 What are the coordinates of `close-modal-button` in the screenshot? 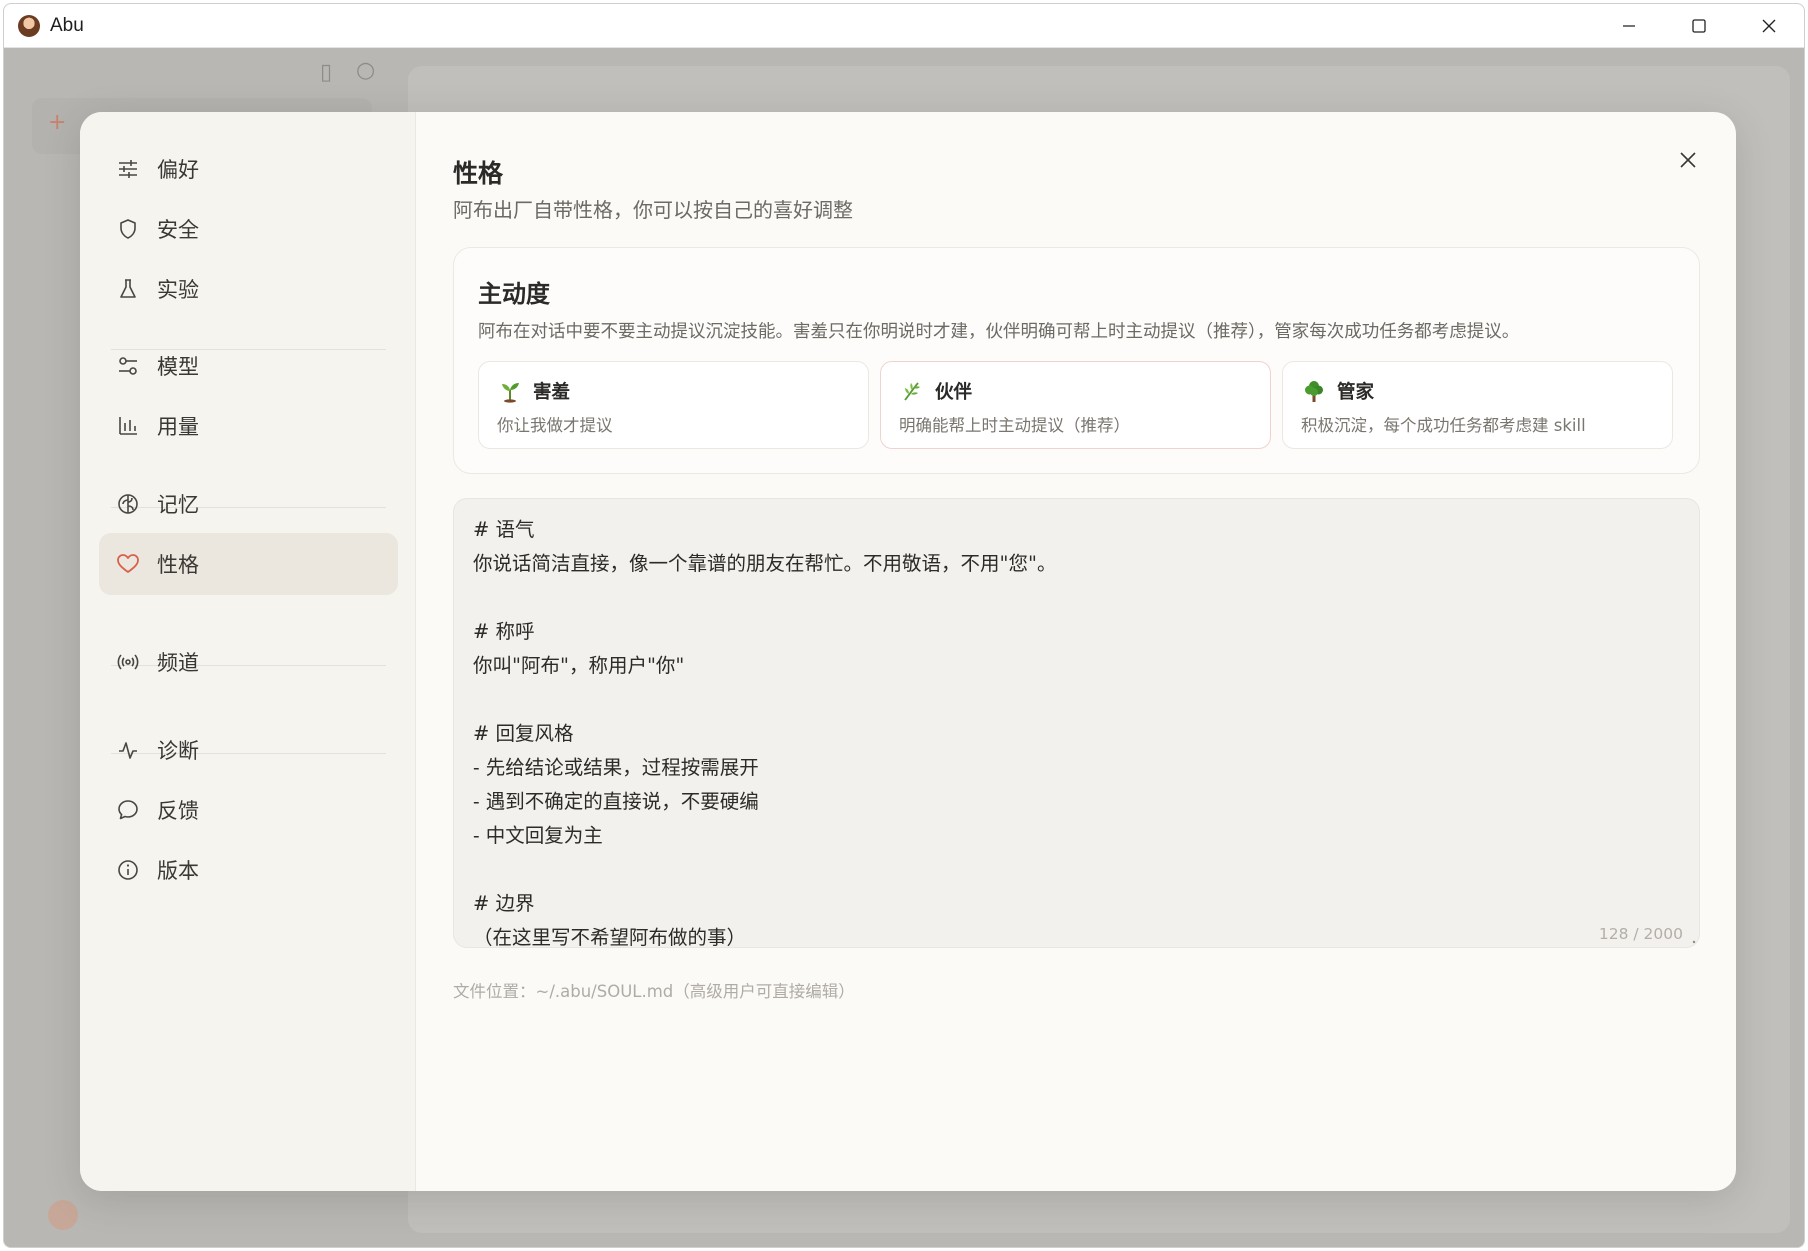 It's located at (1688, 160).